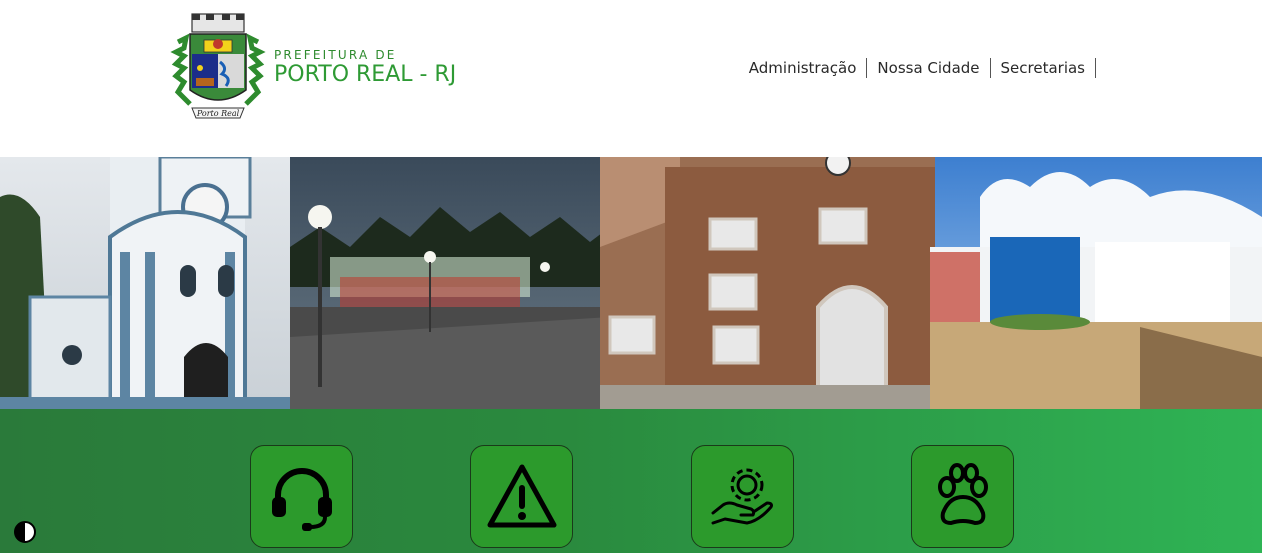 This screenshot has height=553, width=1262. What do you see at coordinates (1043, 68) in the screenshot?
I see `nav-item-secretarias: Secretarias` at bounding box center [1043, 68].